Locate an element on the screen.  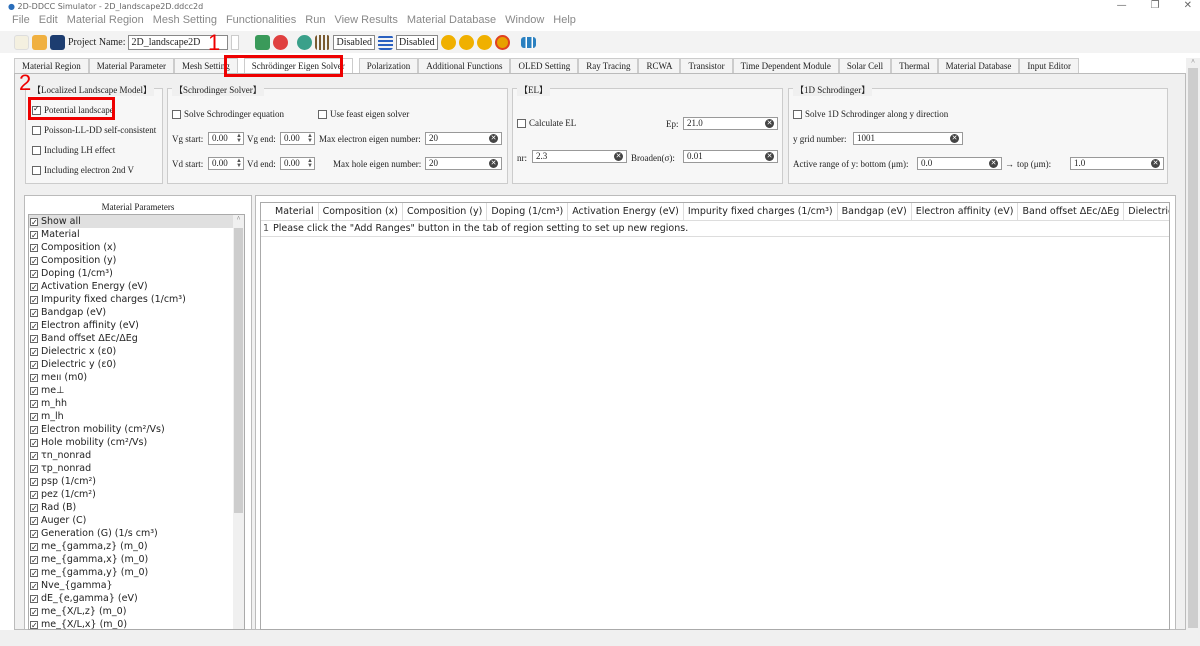
open-folder-icon is located at coordinates (39, 42).